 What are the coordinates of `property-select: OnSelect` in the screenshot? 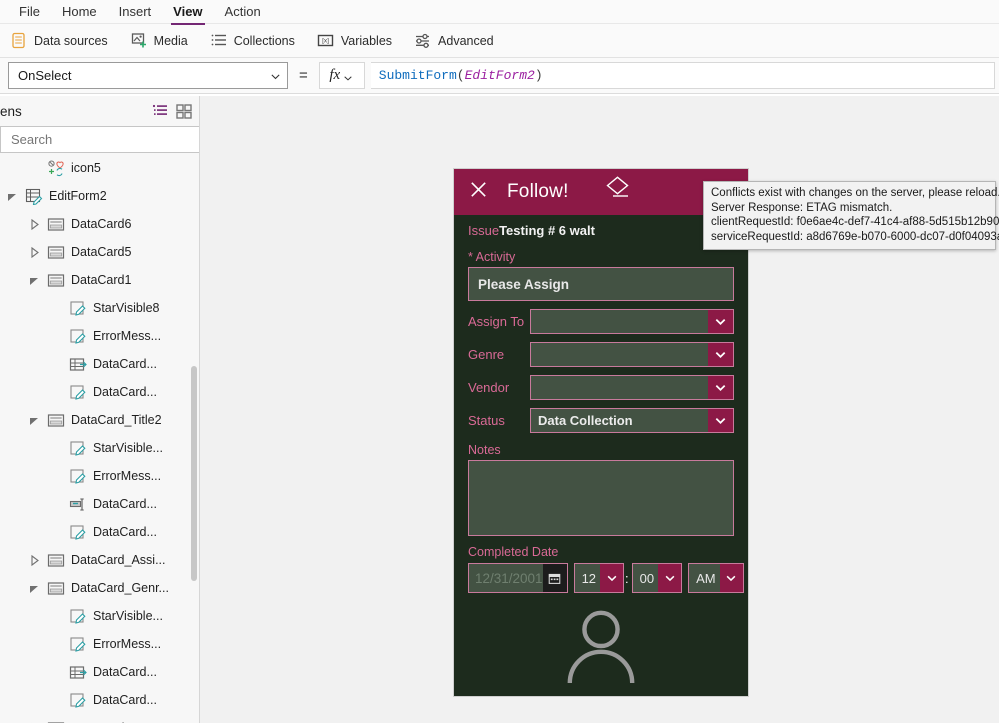 It's located at (148, 75).